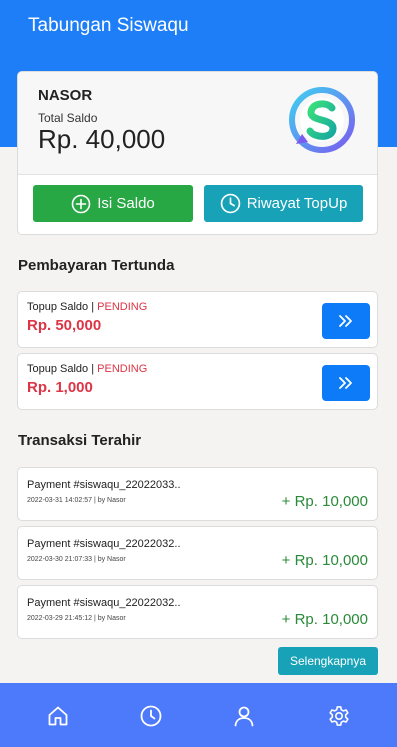  What do you see at coordinates (64, 325) in the screenshot?
I see `pending-amount: Rp. 50,000` at bounding box center [64, 325].